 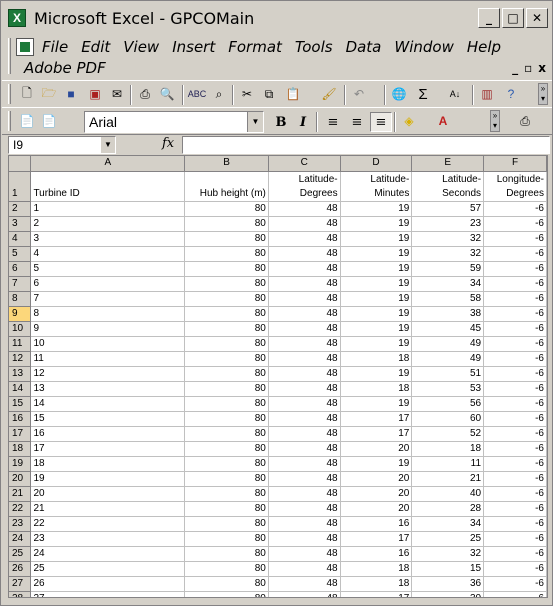 I want to click on cell: 8, so click(x=108, y=314).